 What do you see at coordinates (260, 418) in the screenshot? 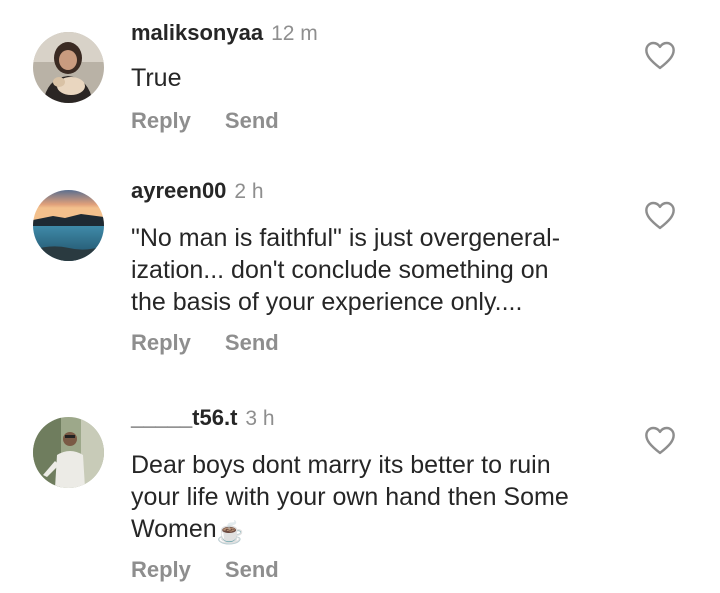
I see `timestamp: 3 h` at bounding box center [260, 418].